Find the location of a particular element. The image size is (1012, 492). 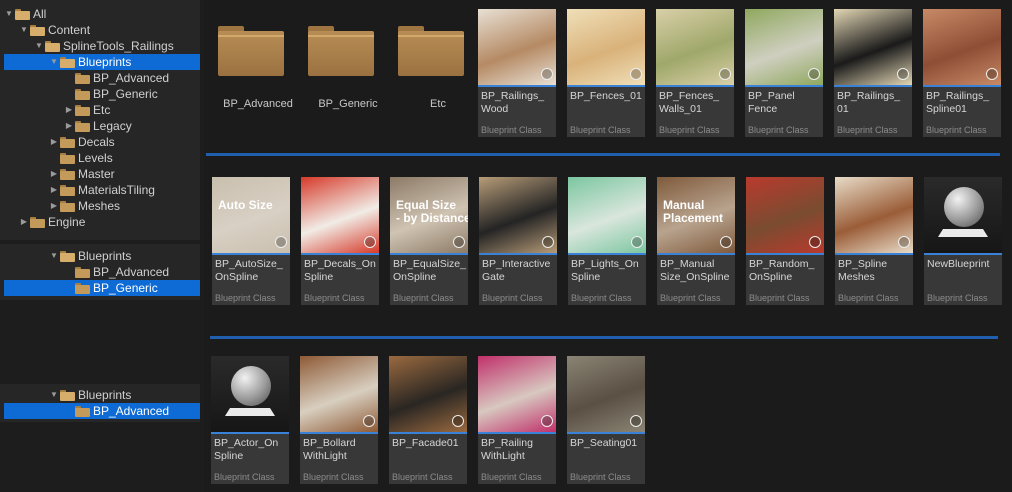

tree-item: ▶ Etc is located at coordinates (102, 110).